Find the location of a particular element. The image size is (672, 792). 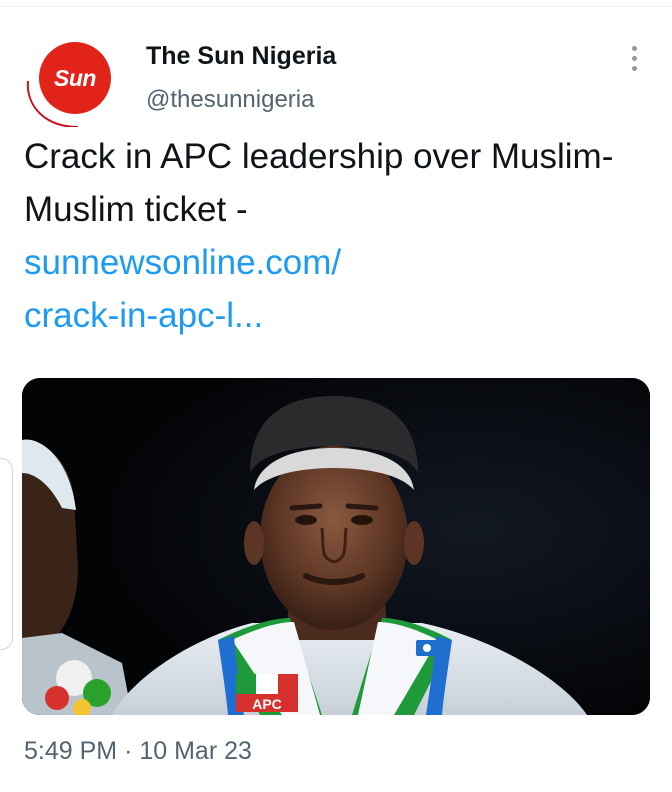

avatar: Sun is located at coordinates (67, 82).